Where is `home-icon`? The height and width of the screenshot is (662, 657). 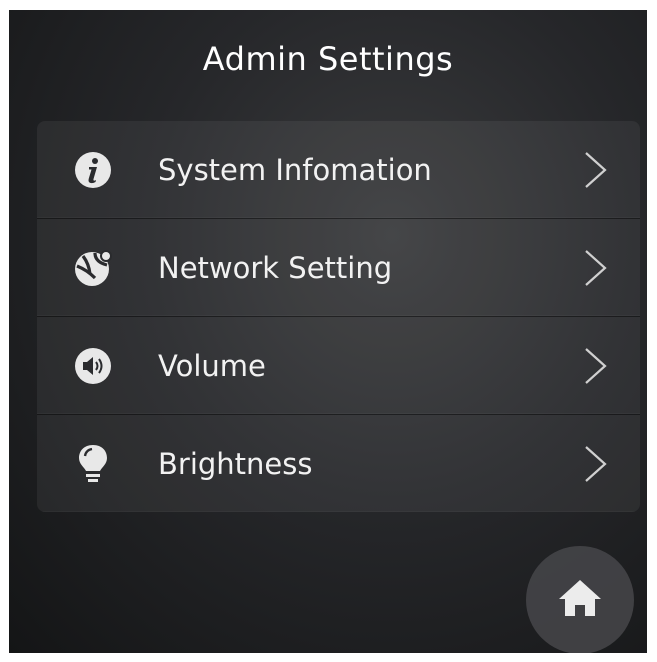 home-icon is located at coordinates (580, 600).